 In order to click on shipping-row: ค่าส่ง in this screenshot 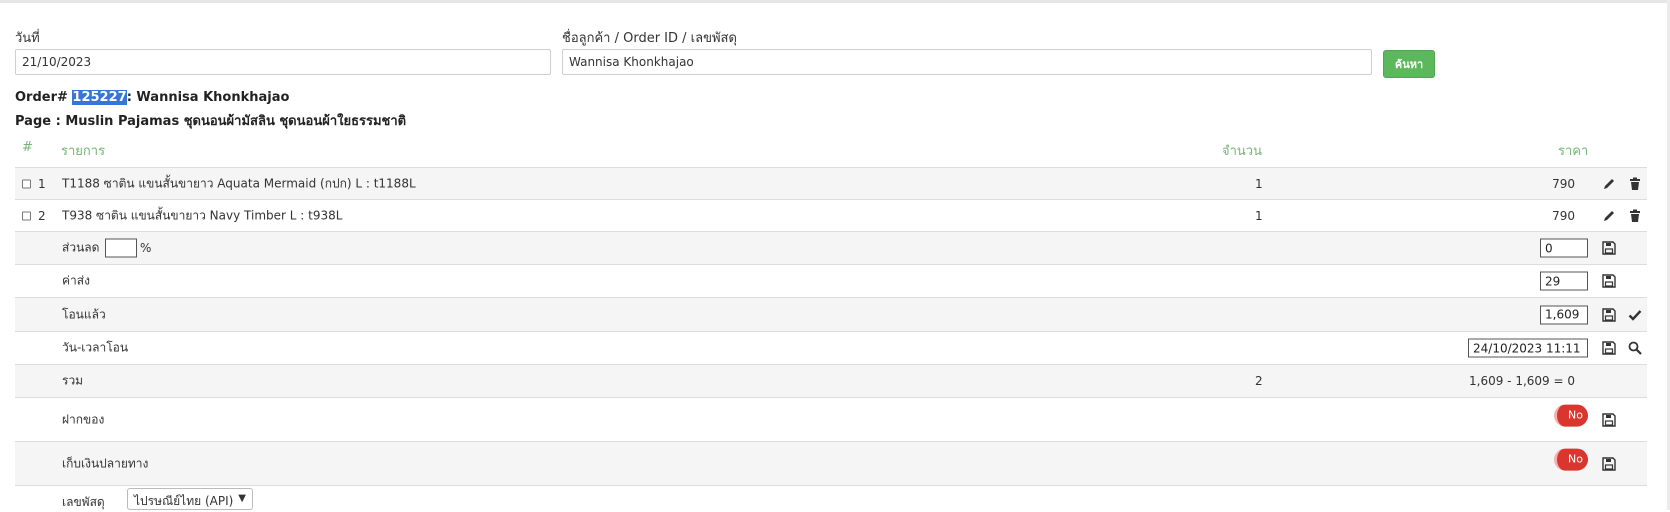, I will do `click(831, 280)`.